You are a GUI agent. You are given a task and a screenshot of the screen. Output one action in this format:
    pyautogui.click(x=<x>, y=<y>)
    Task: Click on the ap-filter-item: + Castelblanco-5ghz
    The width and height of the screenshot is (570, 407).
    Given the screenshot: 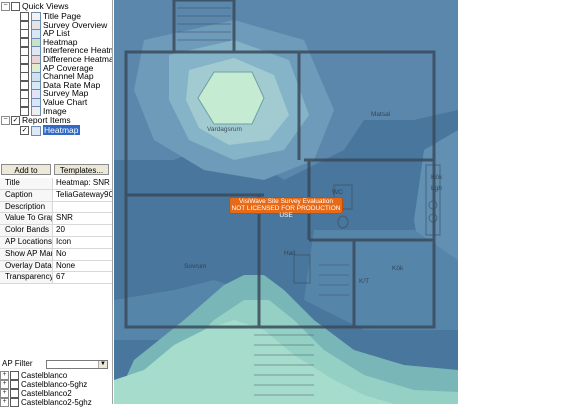 What is the action you would take?
    pyautogui.click(x=56, y=385)
    